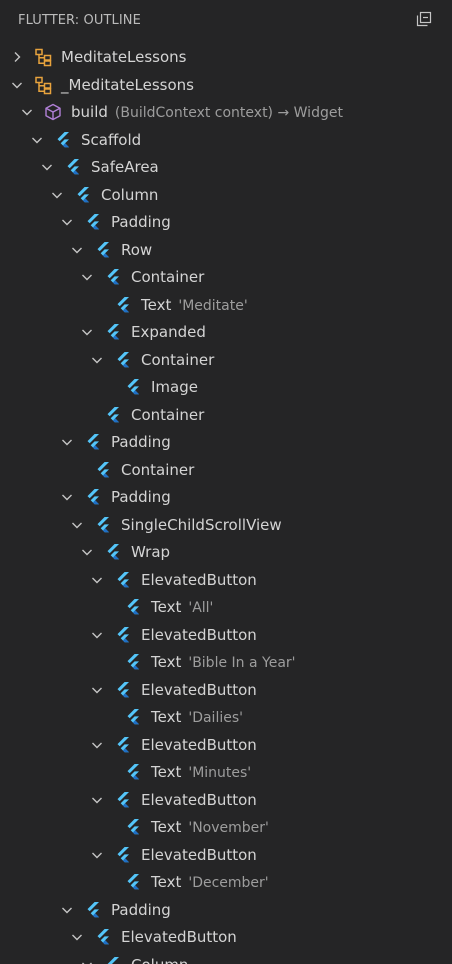  I want to click on collapse-all-icon, so click(424, 21).